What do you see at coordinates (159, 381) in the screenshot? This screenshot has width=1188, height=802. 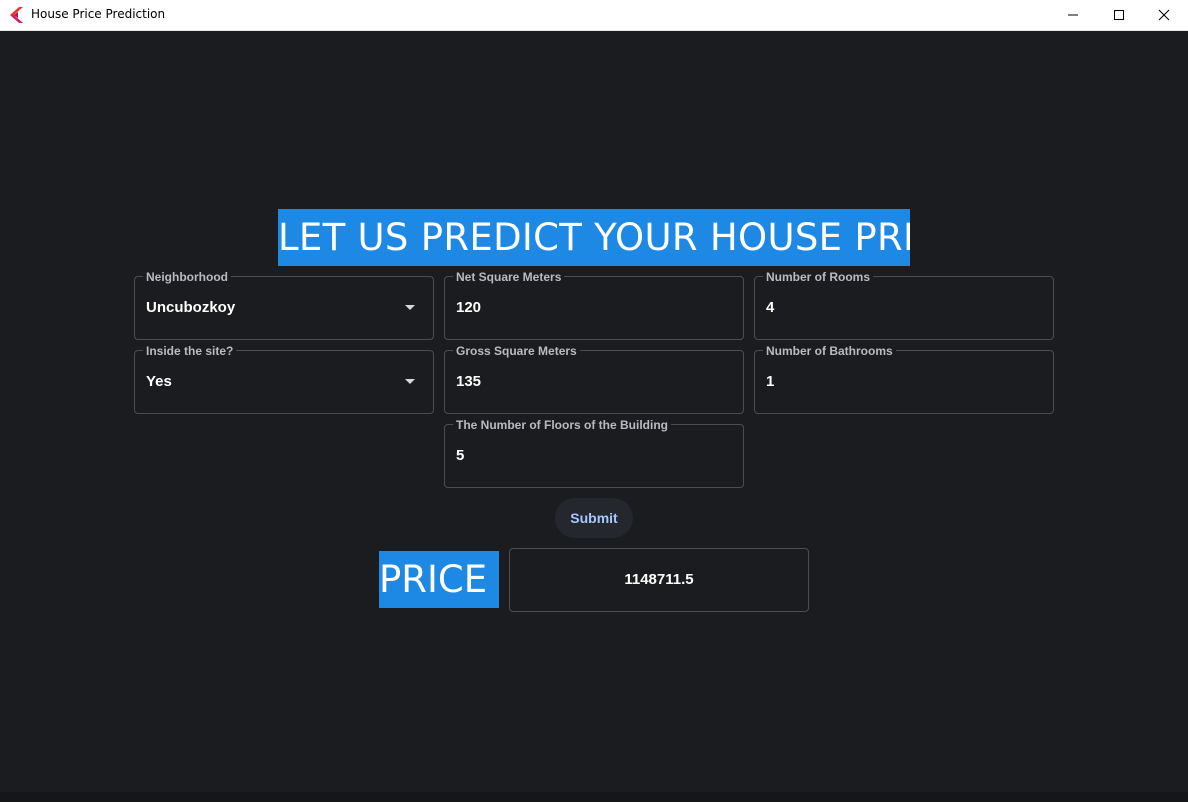 I see `inside-site-value: Yes` at bounding box center [159, 381].